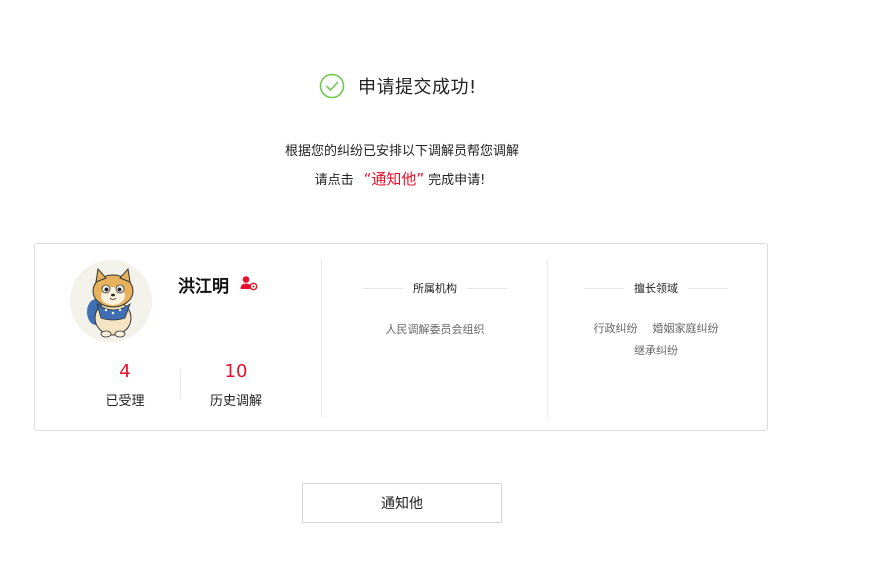  What do you see at coordinates (236, 371) in the screenshot?
I see `stat-history-value: 10` at bounding box center [236, 371].